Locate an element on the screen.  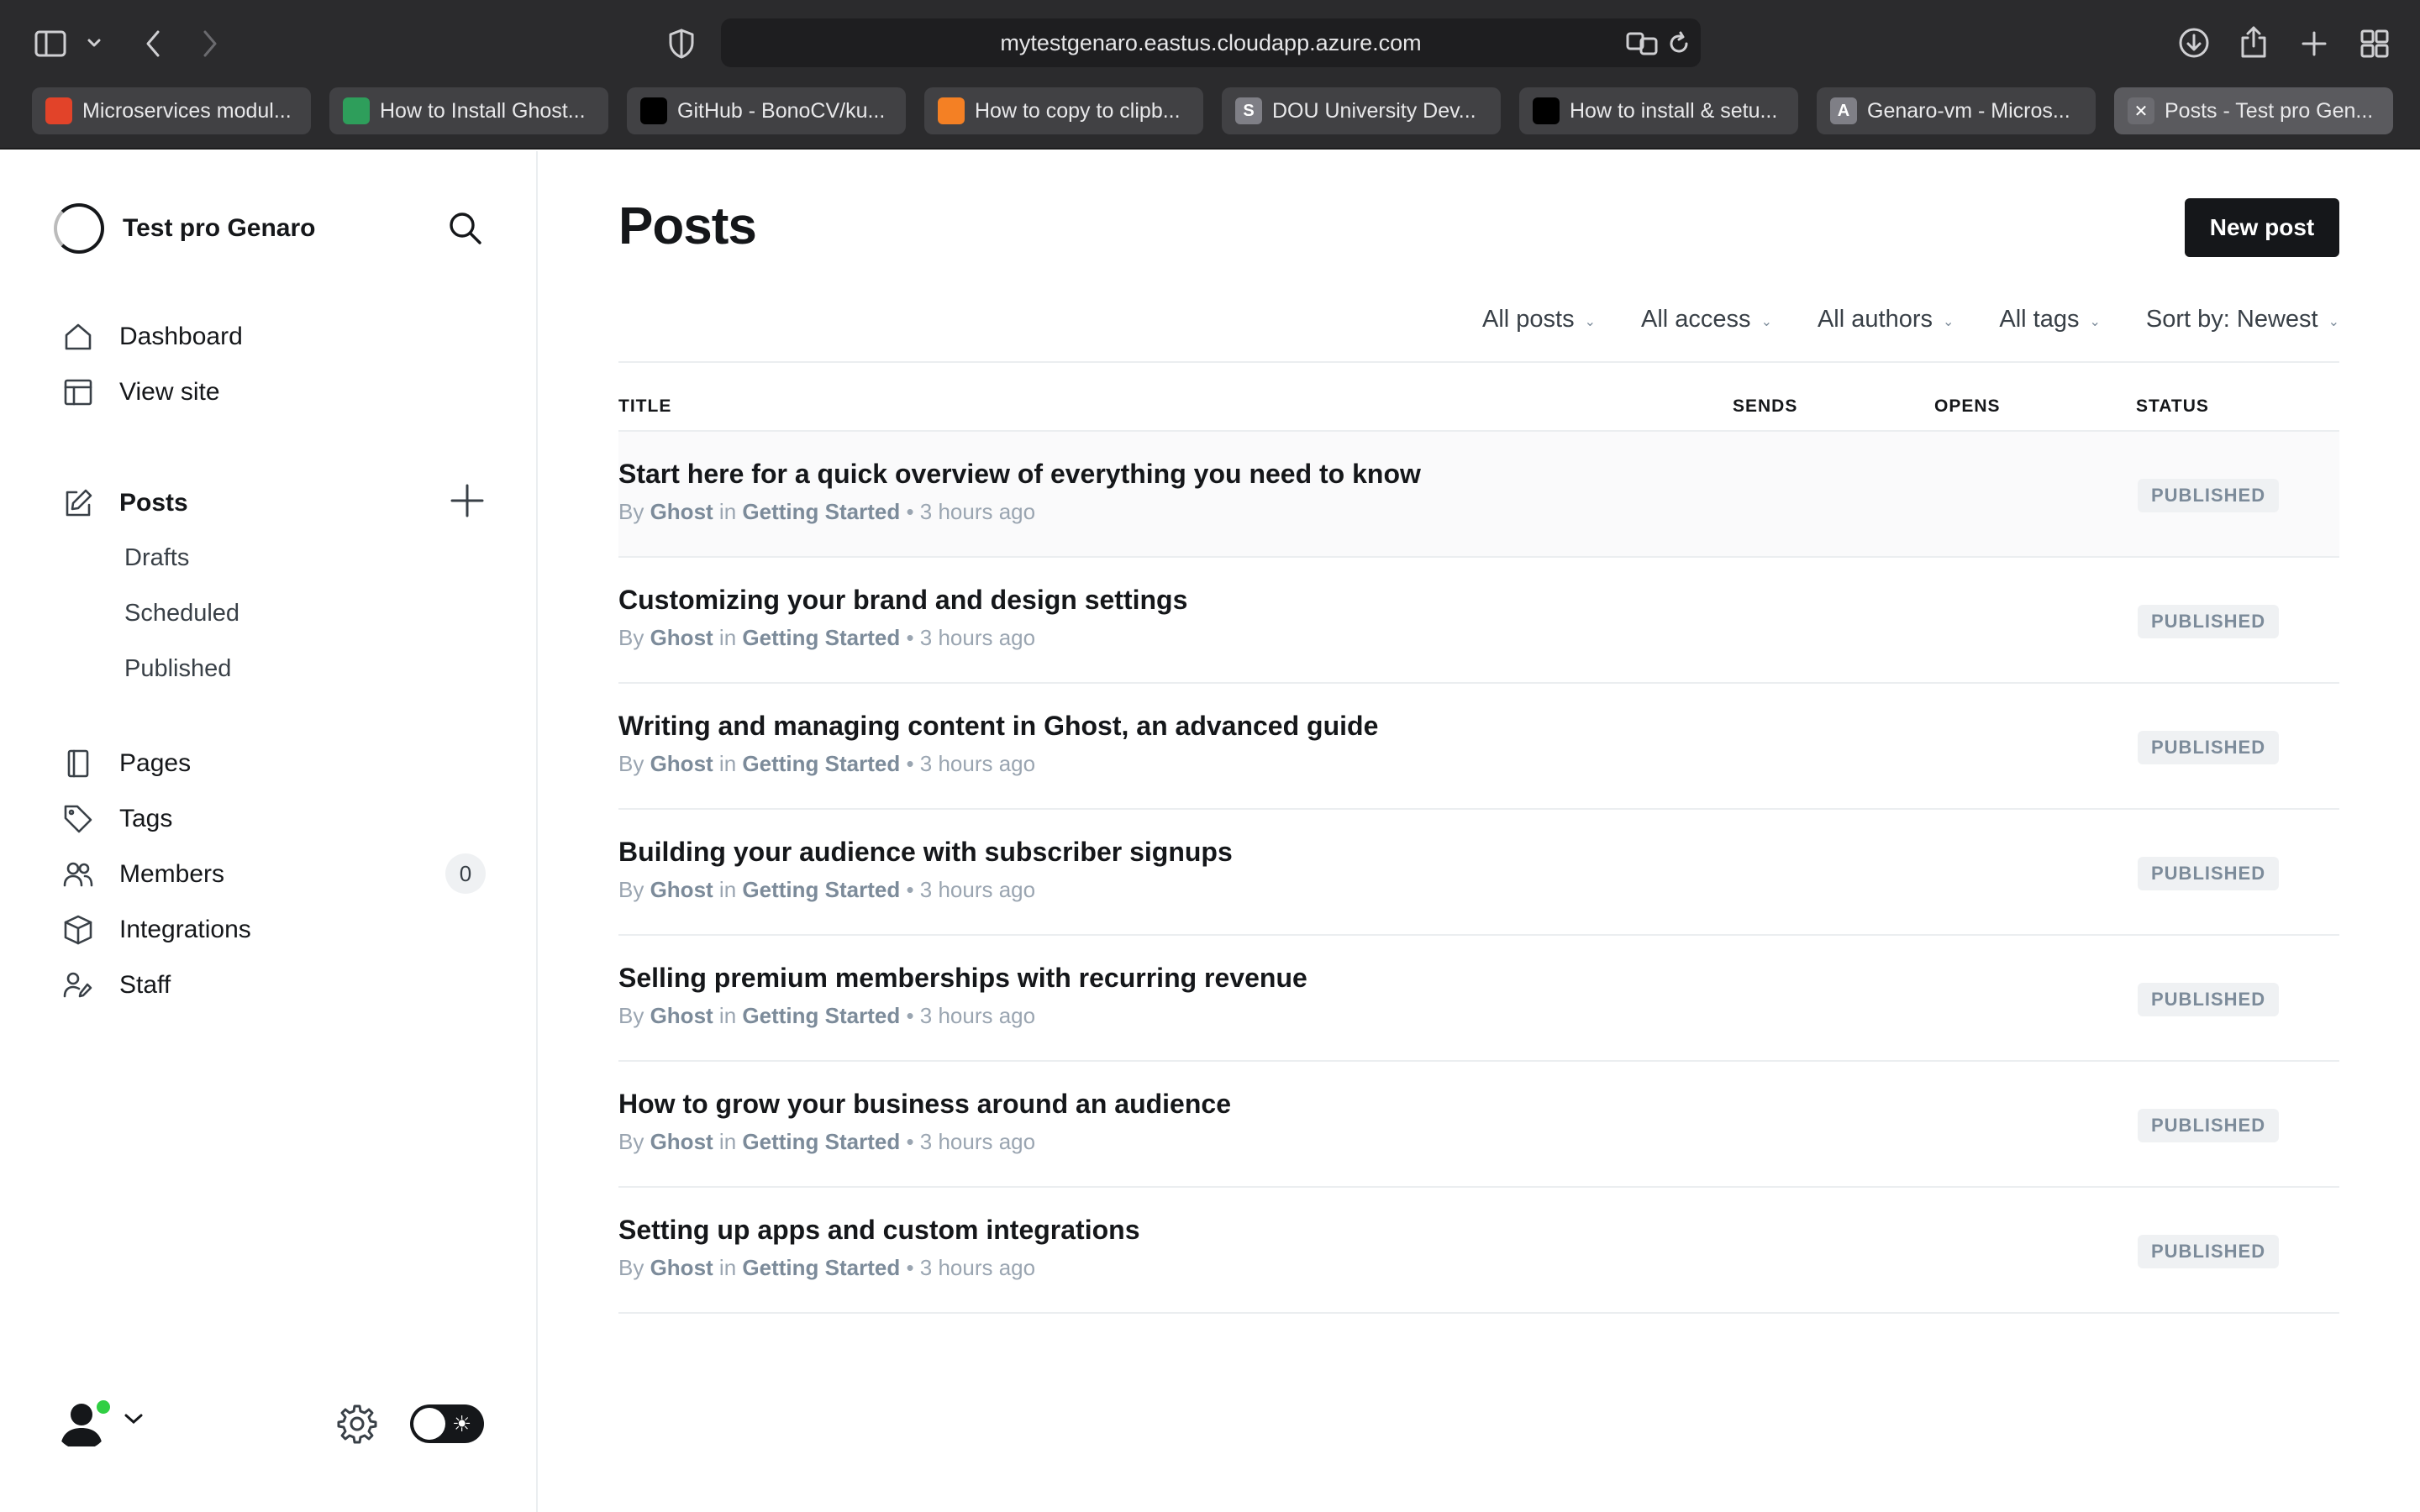
sidebar-subitem-scheduled: Scheduled is located at coordinates (181, 613).